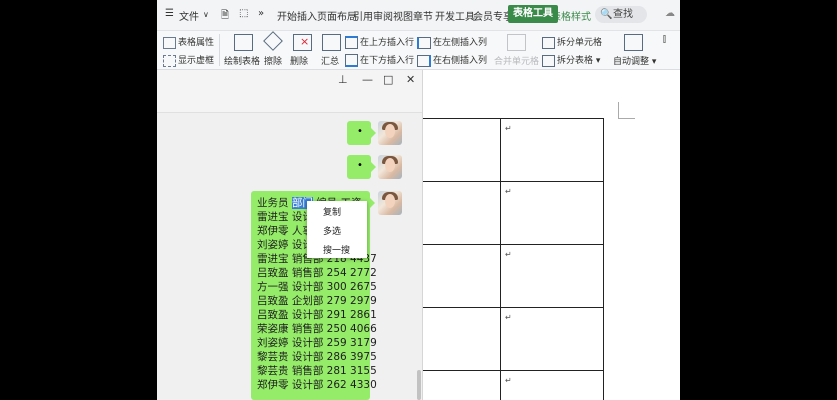  What do you see at coordinates (388, 79) in the screenshot?
I see `maximize-icon: □` at bounding box center [388, 79].